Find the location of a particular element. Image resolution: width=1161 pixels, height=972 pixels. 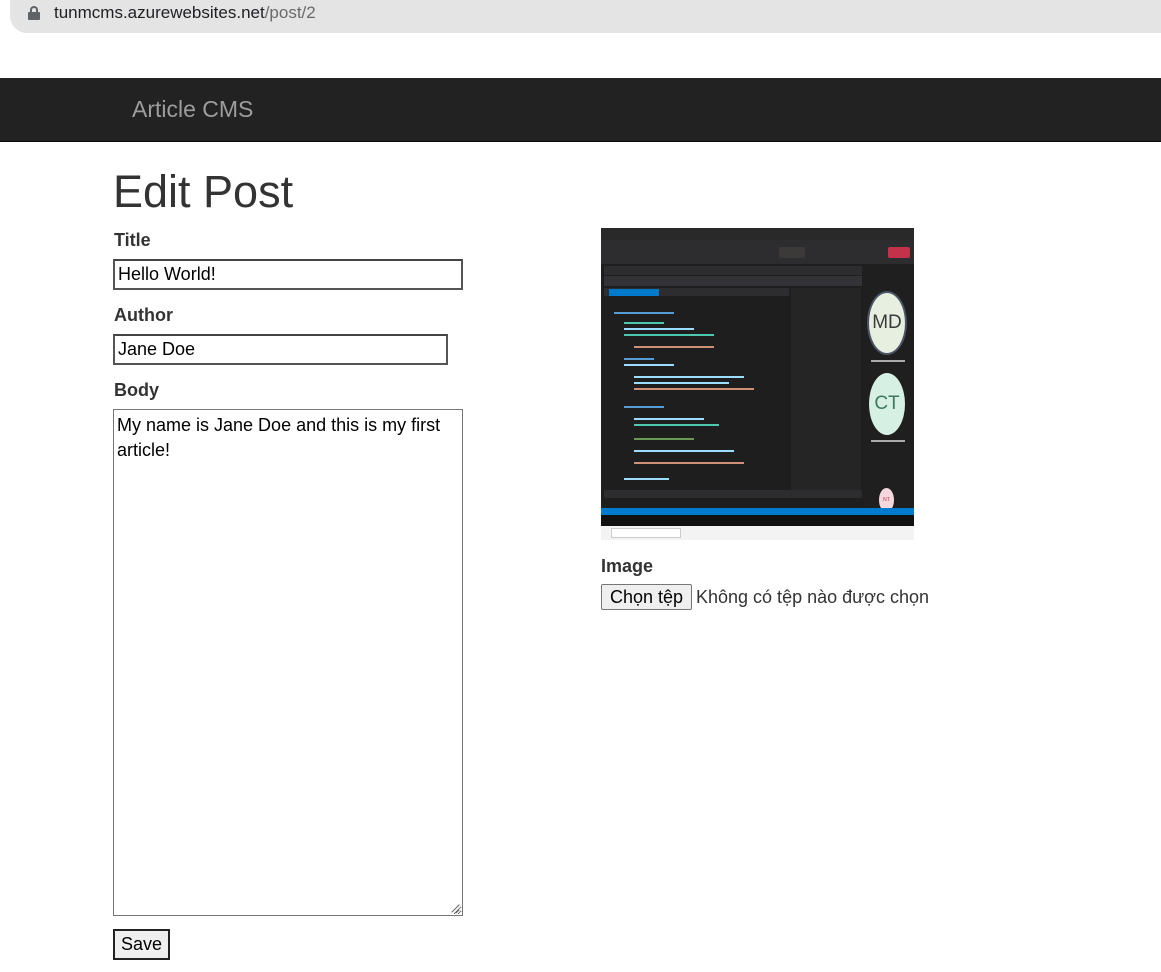

navbar: Article CMS is located at coordinates (580, 110).